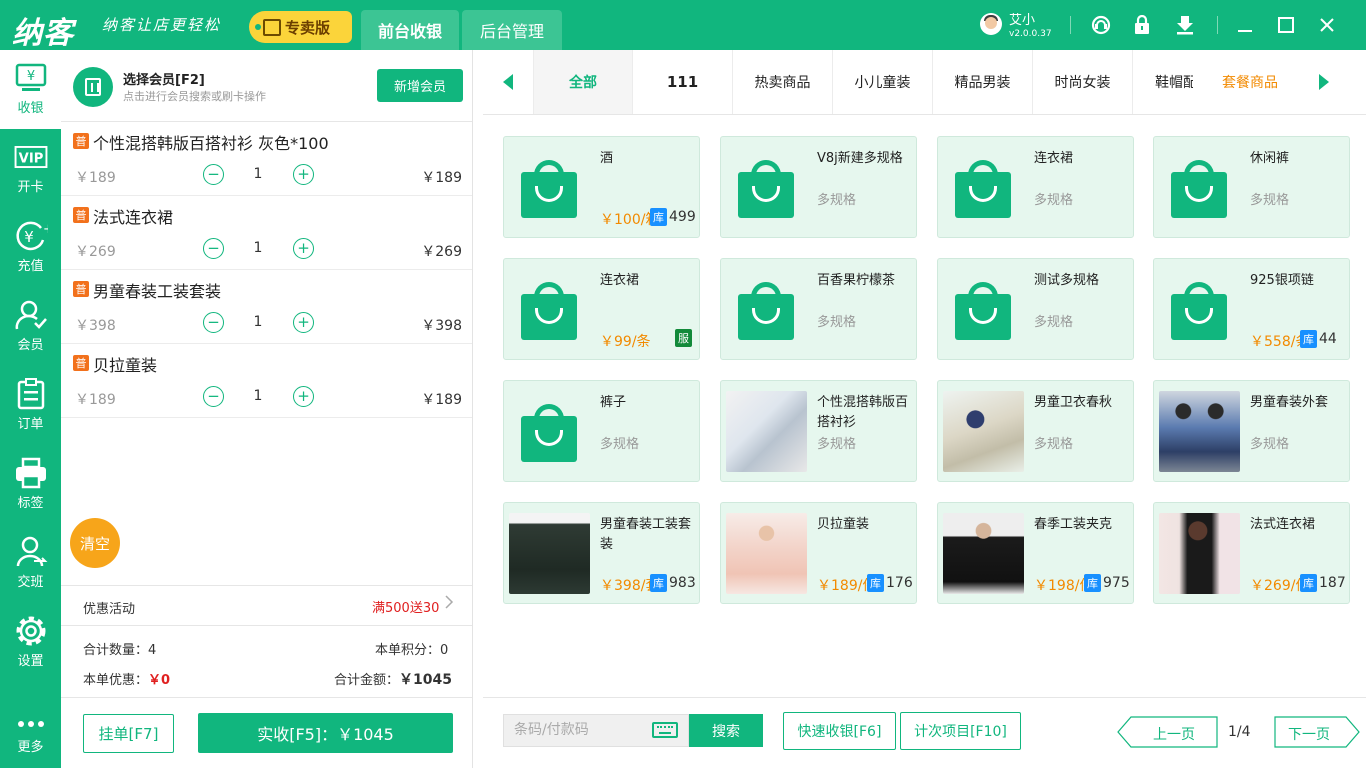 The height and width of the screenshot is (768, 1366). What do you see at coordinates (30, 247) in the screenshot?
I see `nav-item-recharge: ¥+ 充值` at bounding box center [30, 247].